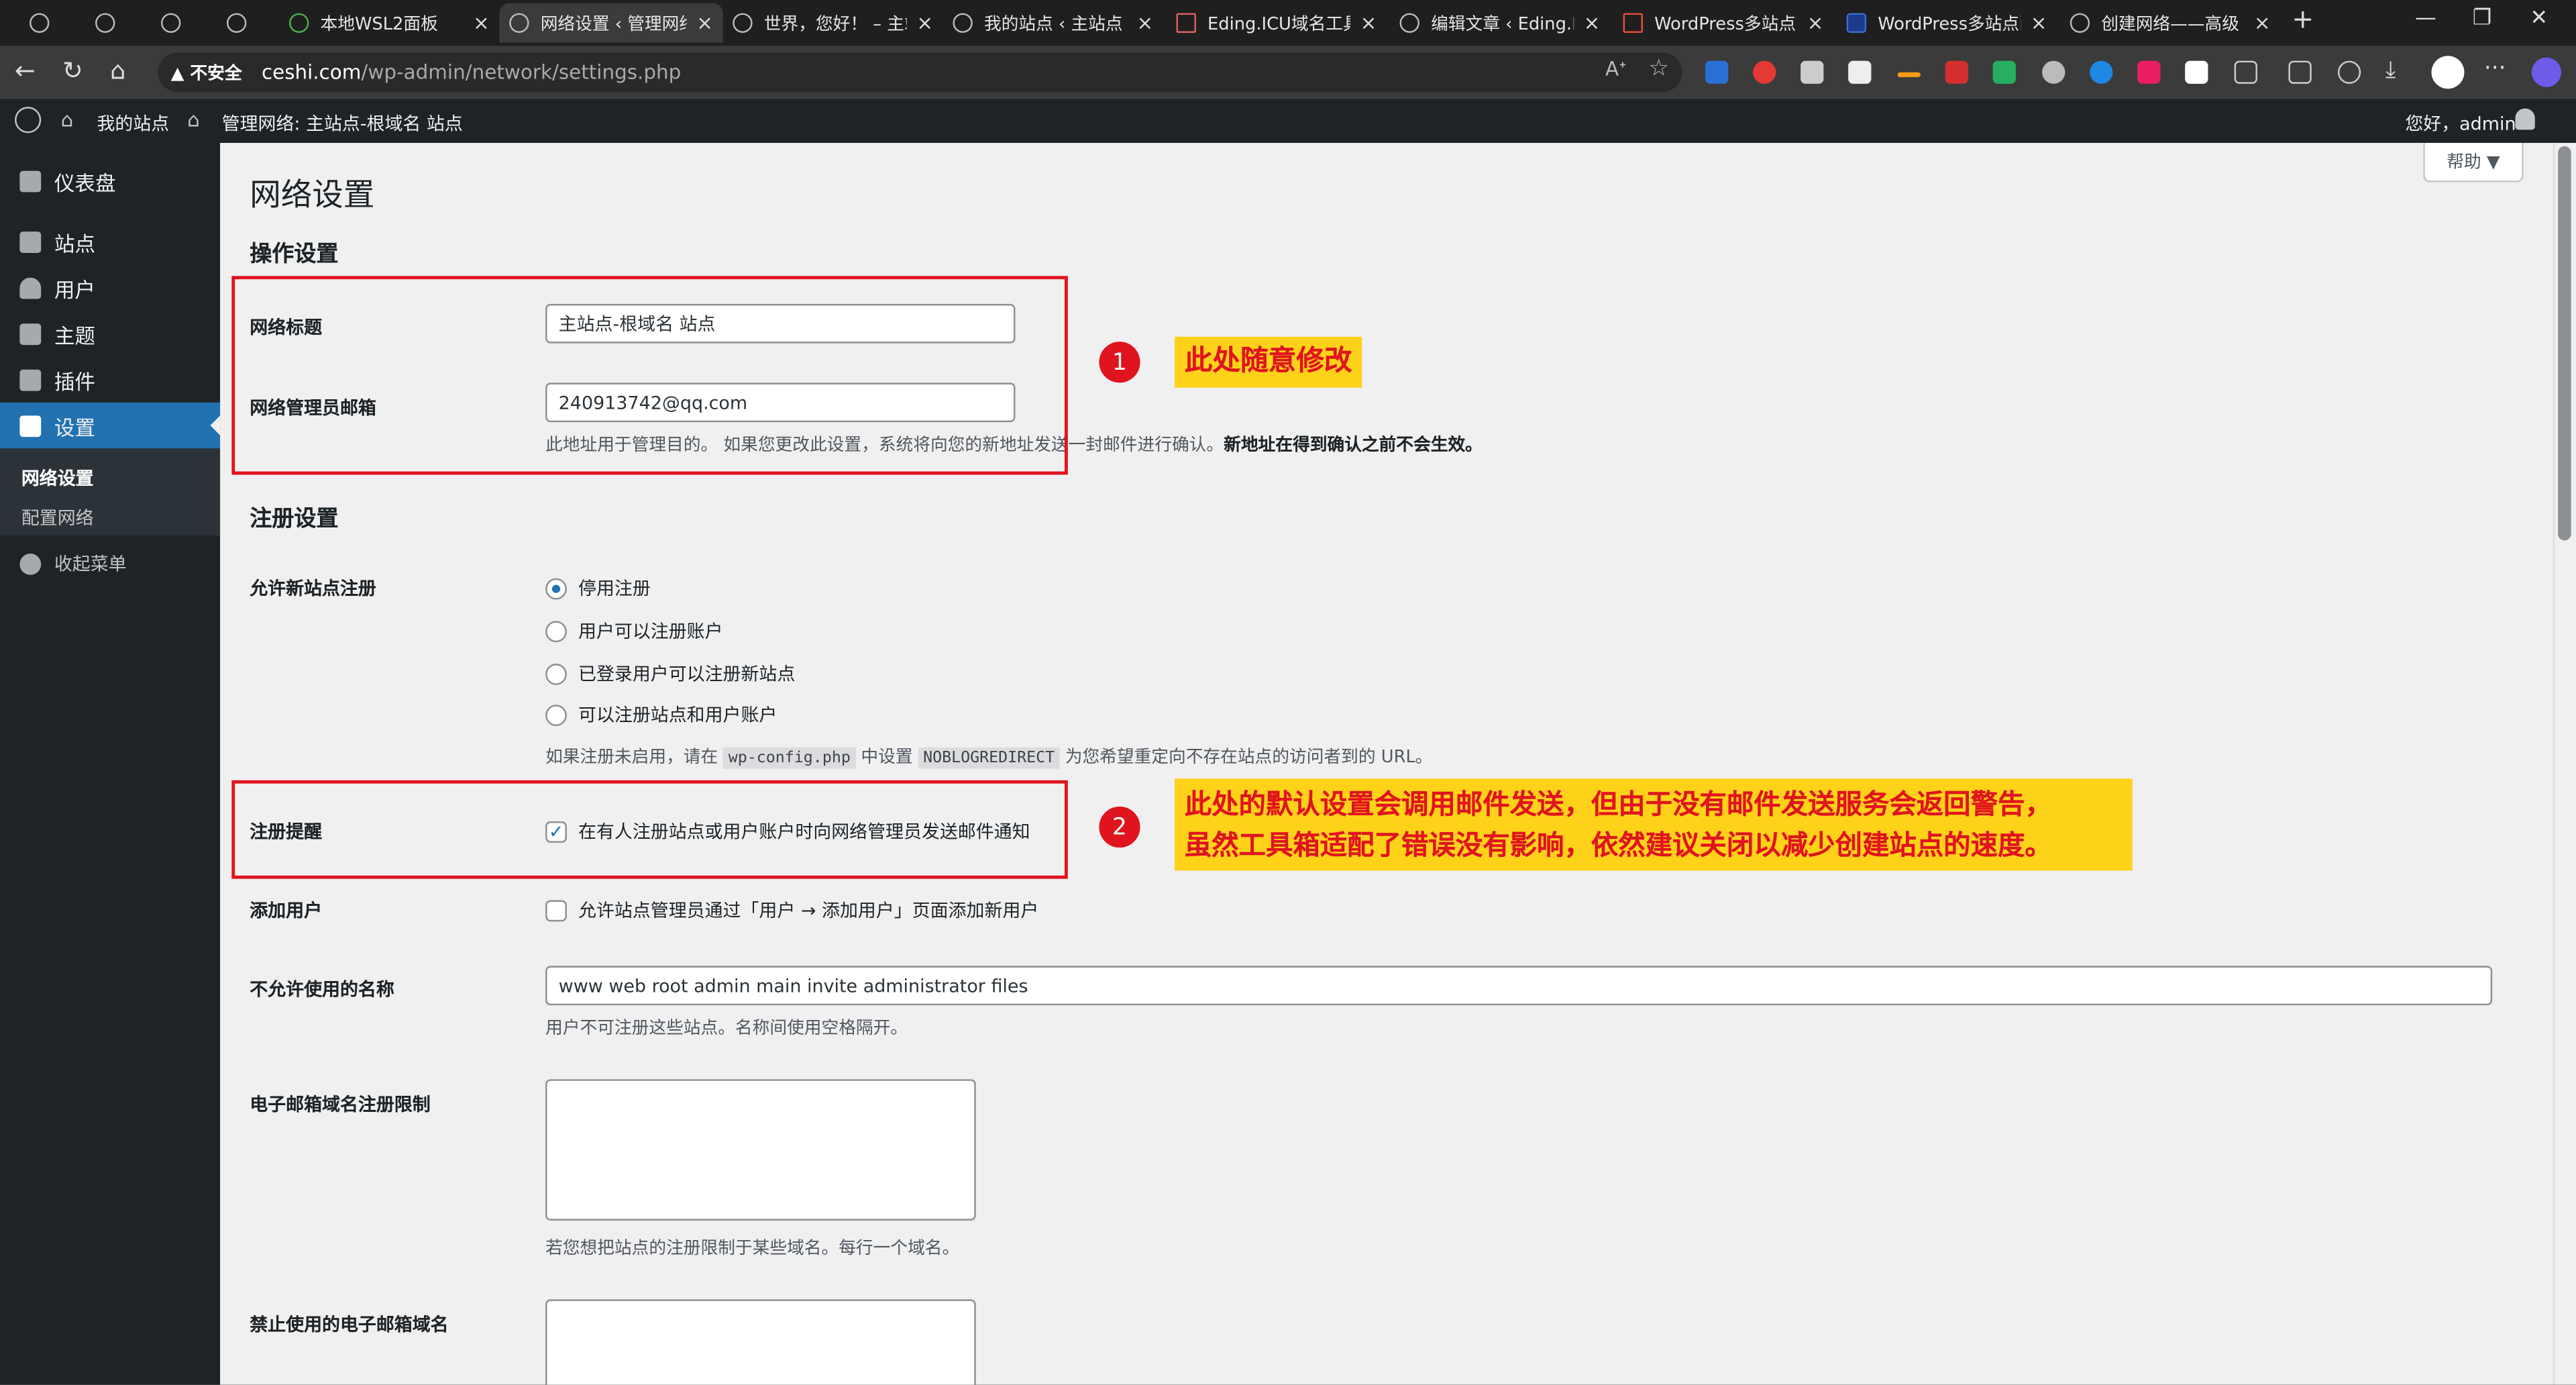 Image resolution: width=2576 pixels, height=1385 pixels. I want to click on radio-option: 用户可以注册账户, so click(634, 630).